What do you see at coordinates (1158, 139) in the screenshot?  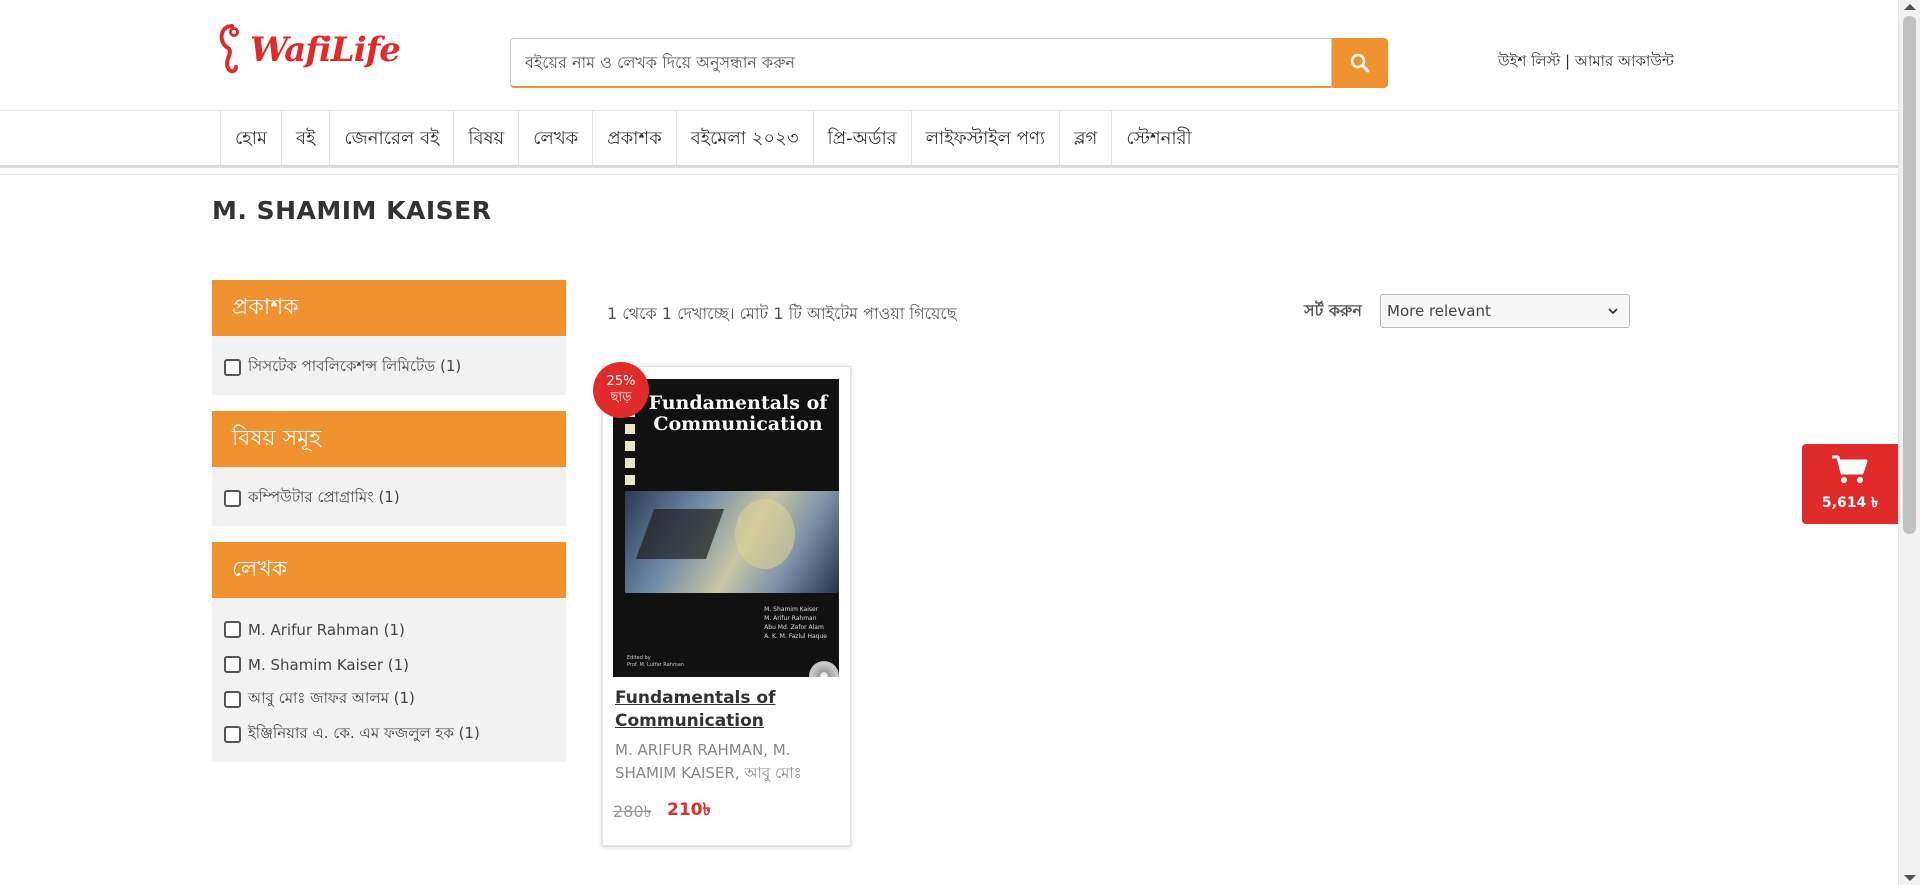 I see `nav-item-stationery: স্টেশনারী` at bounding box center [1158, 139].